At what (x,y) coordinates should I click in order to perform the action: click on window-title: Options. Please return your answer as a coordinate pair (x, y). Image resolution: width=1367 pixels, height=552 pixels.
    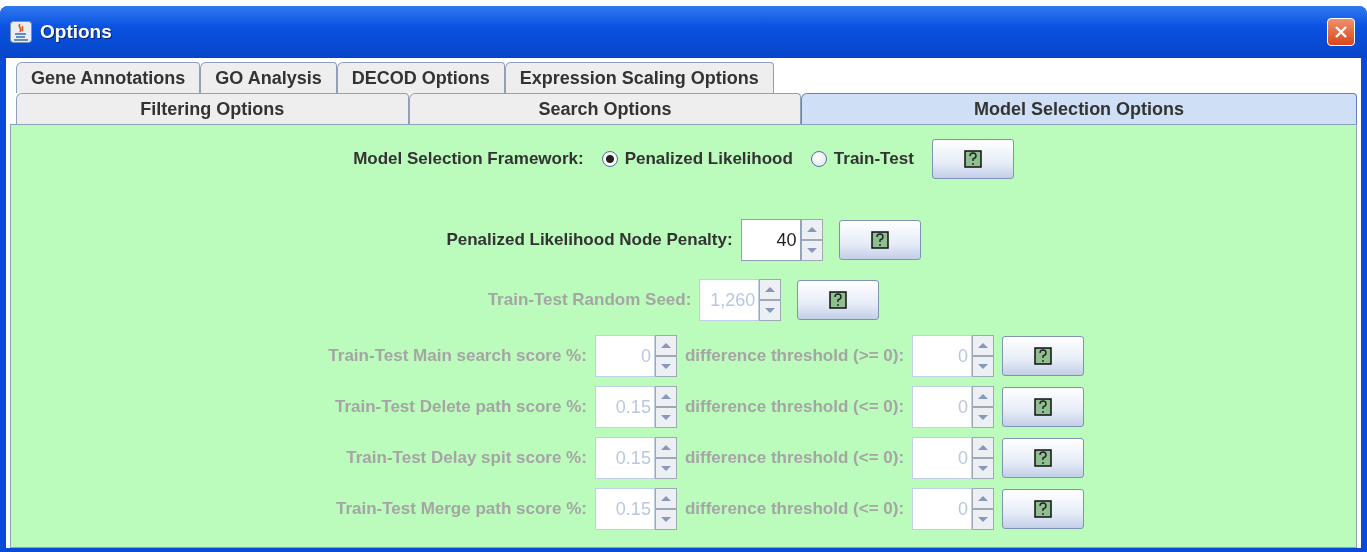
    Looking at the image, I should click on (76, 32).